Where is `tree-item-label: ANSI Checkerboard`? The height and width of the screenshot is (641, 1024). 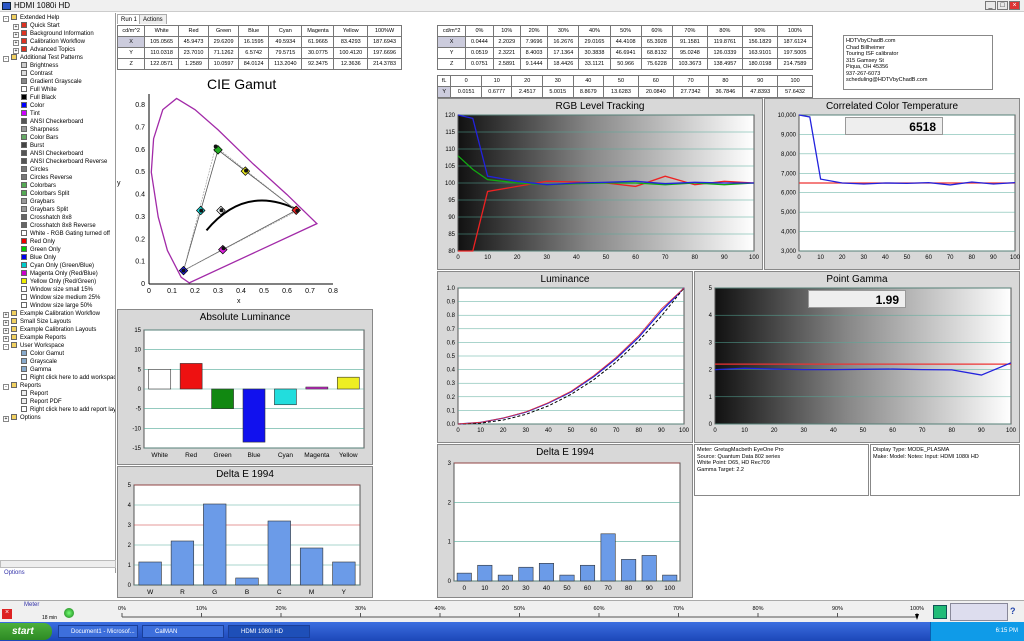 tree-item-label: ANSI Checkerboard is located at coordinates (57, 122).